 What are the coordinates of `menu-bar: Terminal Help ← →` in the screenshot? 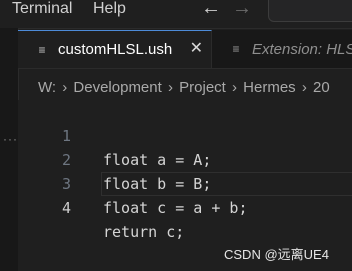 It's located at (176, 14).